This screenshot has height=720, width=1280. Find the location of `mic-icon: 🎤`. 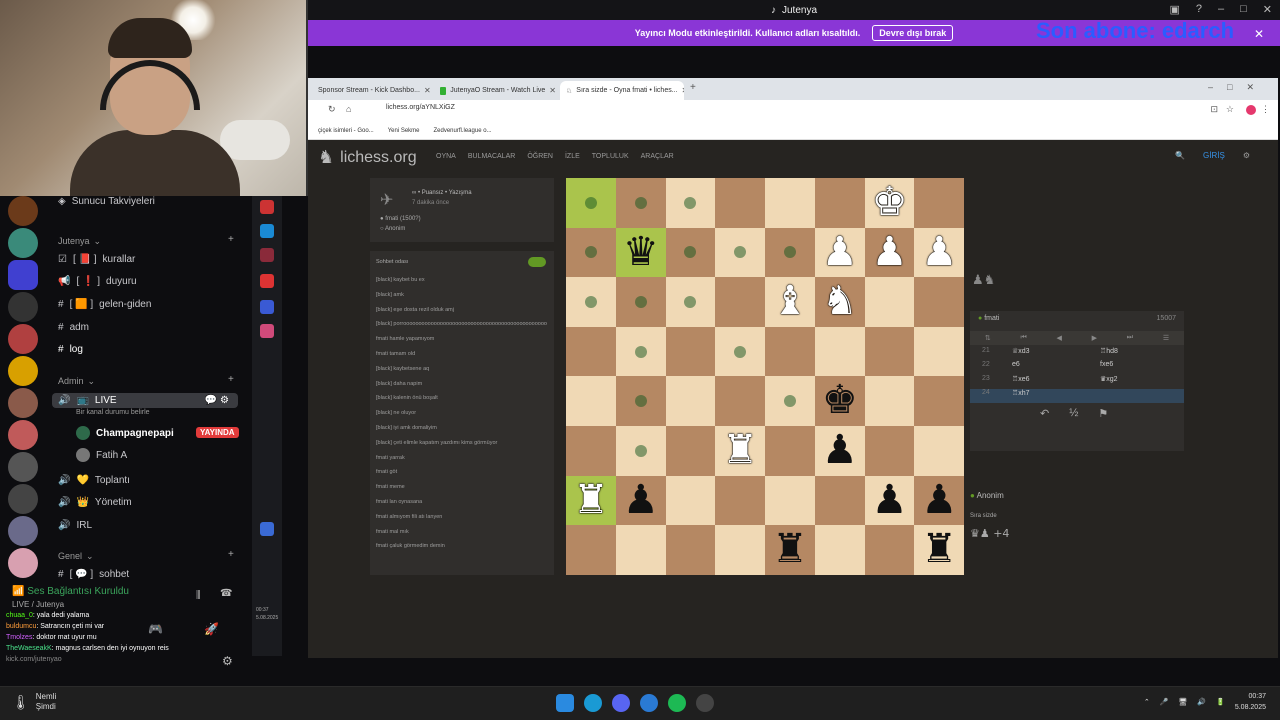

mic-icon: 🎤 is located at coordinates (1164, 702).